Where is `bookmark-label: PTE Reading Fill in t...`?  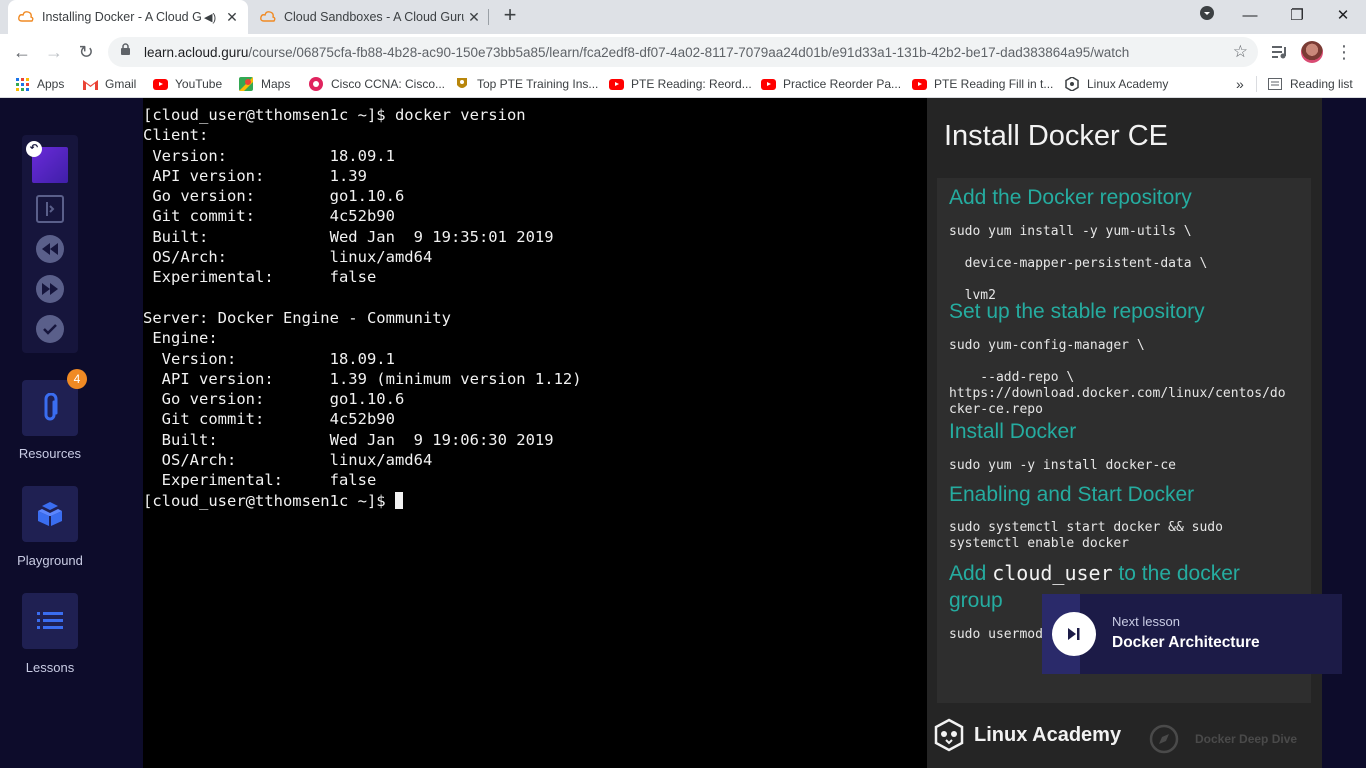
bookmark-label: PTE Reading Fill in t... is located at coordinates (994, 84).